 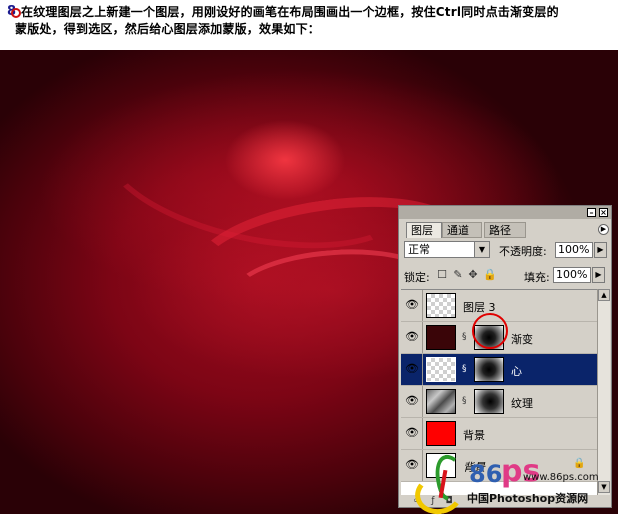 I want to click on blend-mode-value: 正常, so click(x=419, y=249).